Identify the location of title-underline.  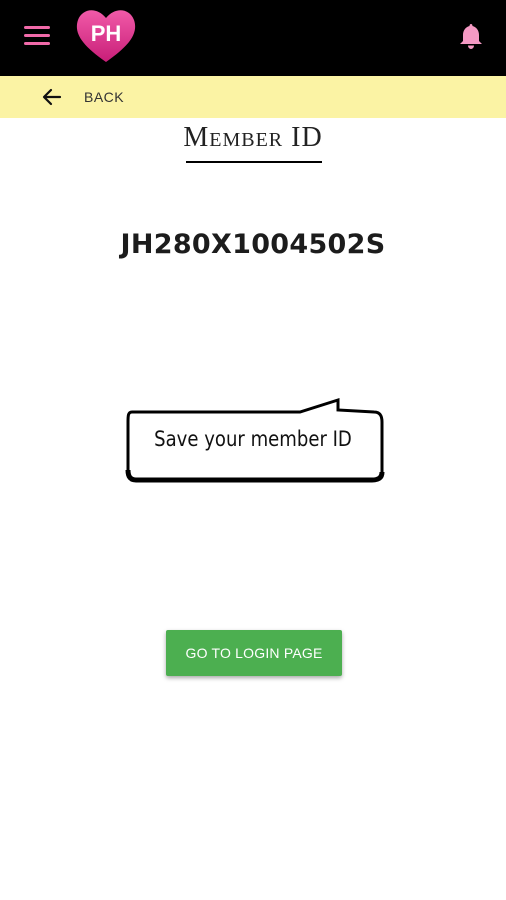
(254, 162).